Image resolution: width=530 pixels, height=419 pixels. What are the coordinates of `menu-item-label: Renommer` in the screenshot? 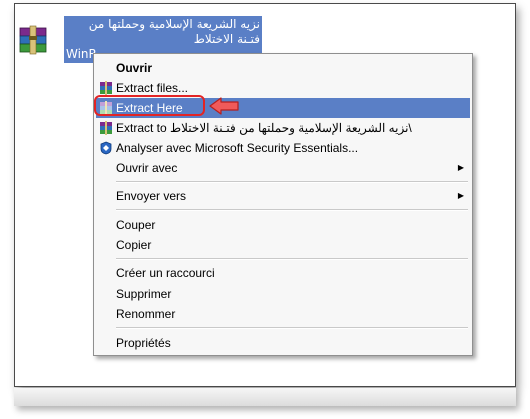 It's located at (146, 314).